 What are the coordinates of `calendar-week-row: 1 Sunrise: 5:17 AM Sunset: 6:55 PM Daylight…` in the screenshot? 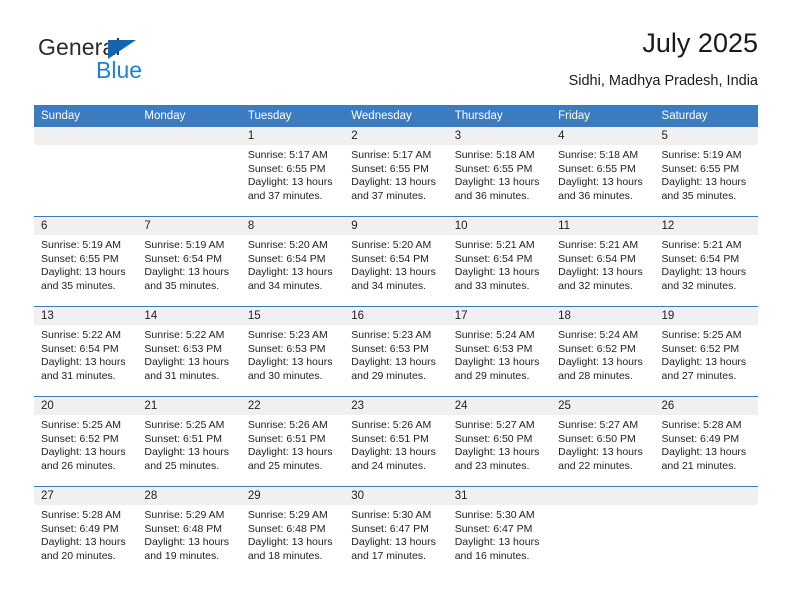 It's located at (396, 172).